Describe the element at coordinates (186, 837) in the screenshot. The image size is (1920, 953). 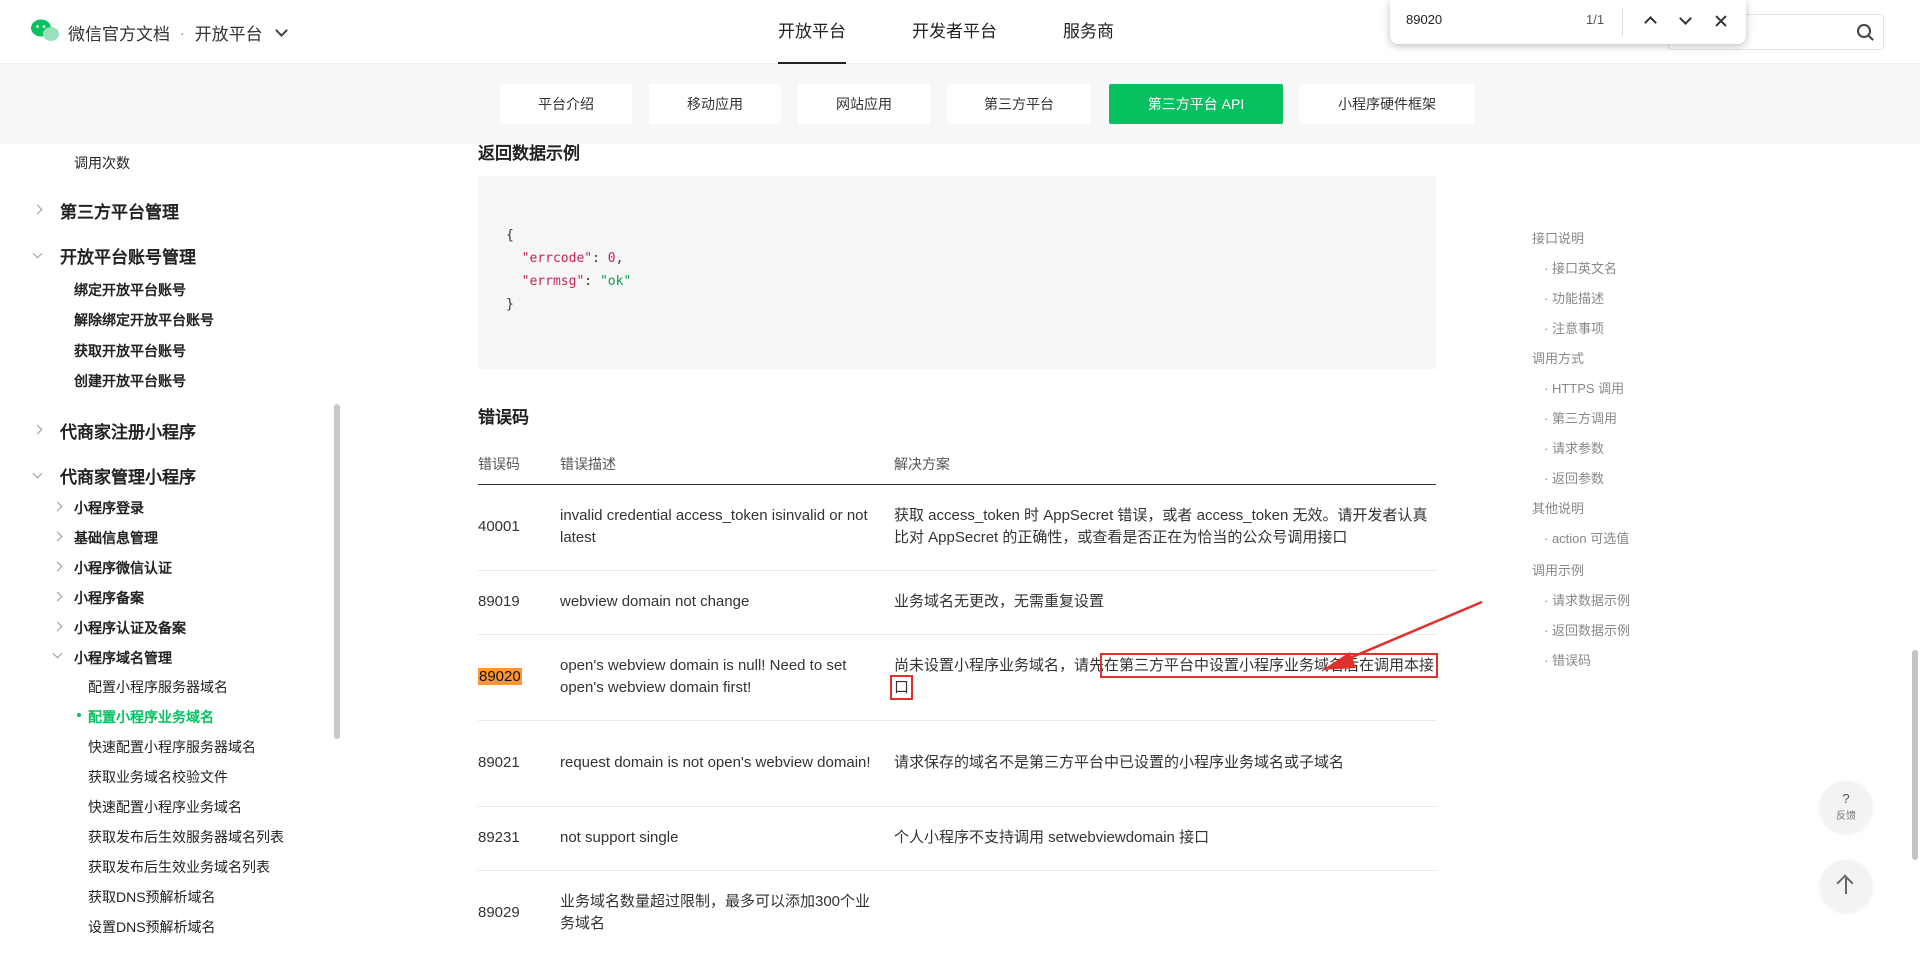
I see `sidebar-item-effective-server-list: 获取发布后生效服务器域名列表` at that location.